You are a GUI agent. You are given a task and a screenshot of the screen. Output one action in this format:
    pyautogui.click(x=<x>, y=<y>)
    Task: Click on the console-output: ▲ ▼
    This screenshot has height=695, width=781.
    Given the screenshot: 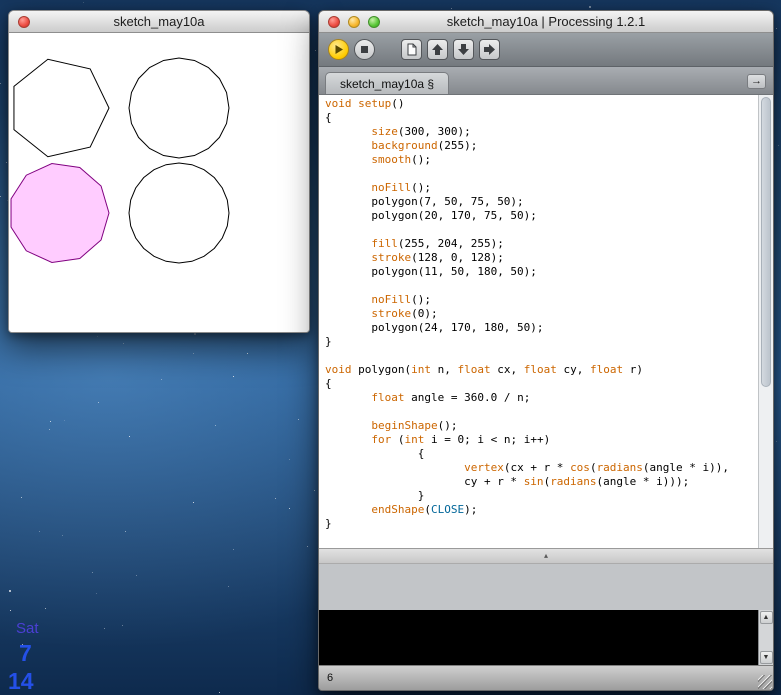 What is the action you would take?
    pyautogui.click(x=546, y=637)
    